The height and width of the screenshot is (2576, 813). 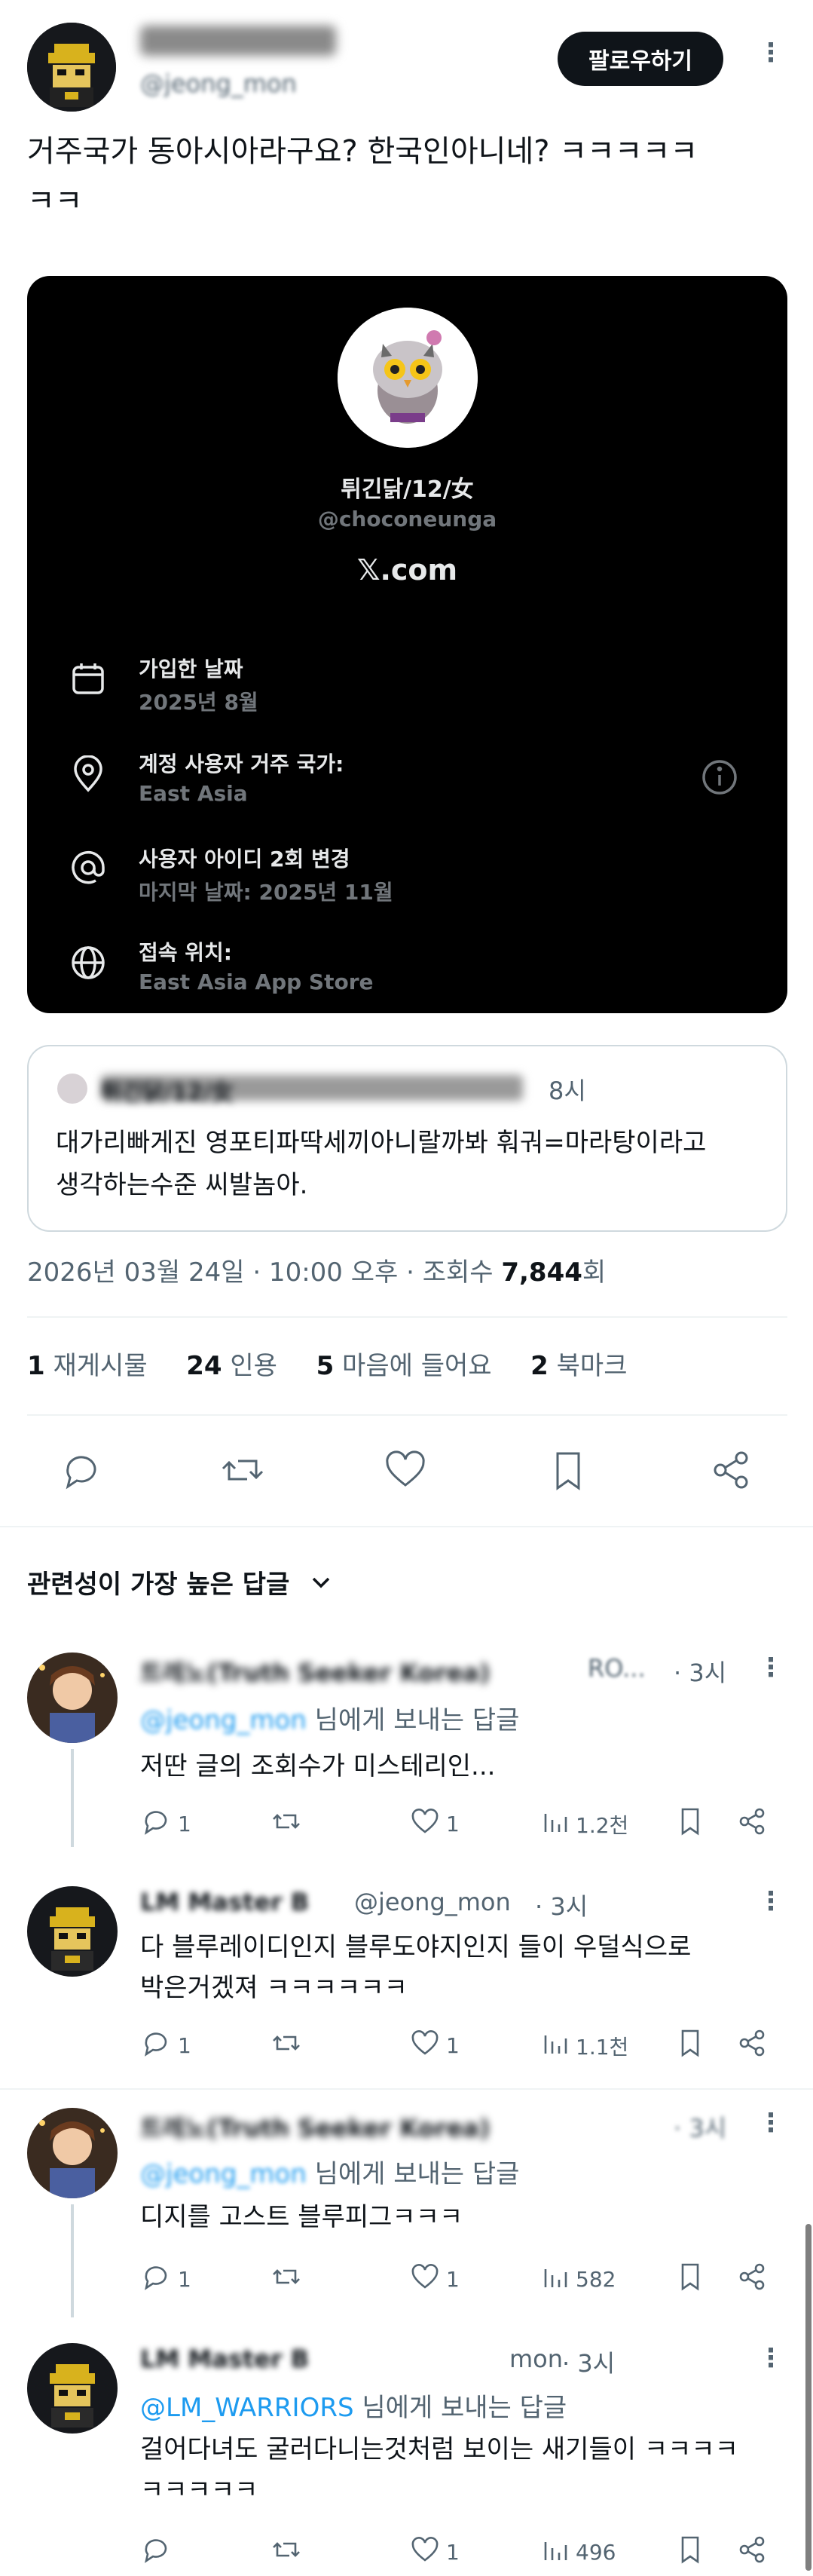 What do you see at coordinates (158, 1585) in the screenshot?
I see `reply-sort-label: 관련성이 가장 높은 답글` at bounding box center [158, 1585].